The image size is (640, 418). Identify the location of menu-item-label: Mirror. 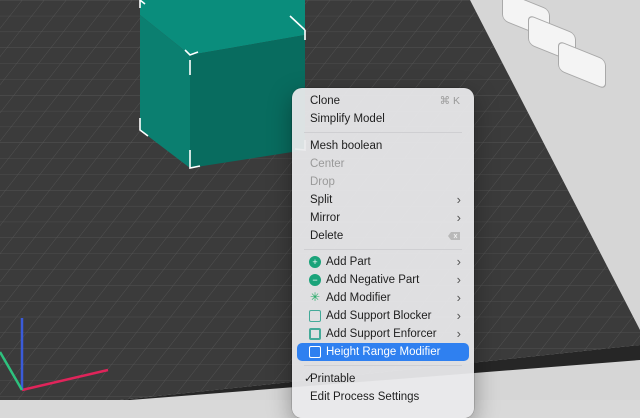
(325, 218).